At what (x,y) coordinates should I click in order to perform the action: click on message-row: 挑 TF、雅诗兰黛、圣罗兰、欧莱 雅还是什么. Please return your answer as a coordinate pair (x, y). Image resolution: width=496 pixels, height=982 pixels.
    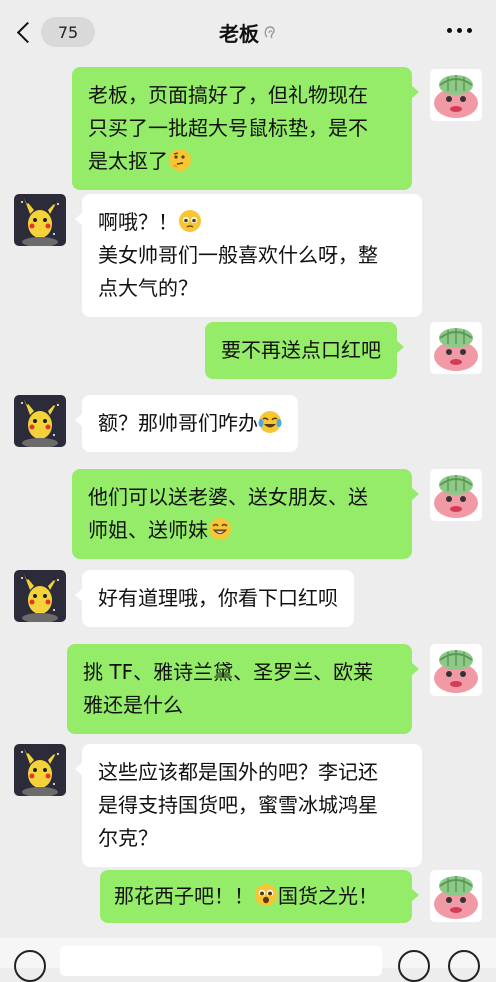
    Looking at the image, I should click on (243, 689).